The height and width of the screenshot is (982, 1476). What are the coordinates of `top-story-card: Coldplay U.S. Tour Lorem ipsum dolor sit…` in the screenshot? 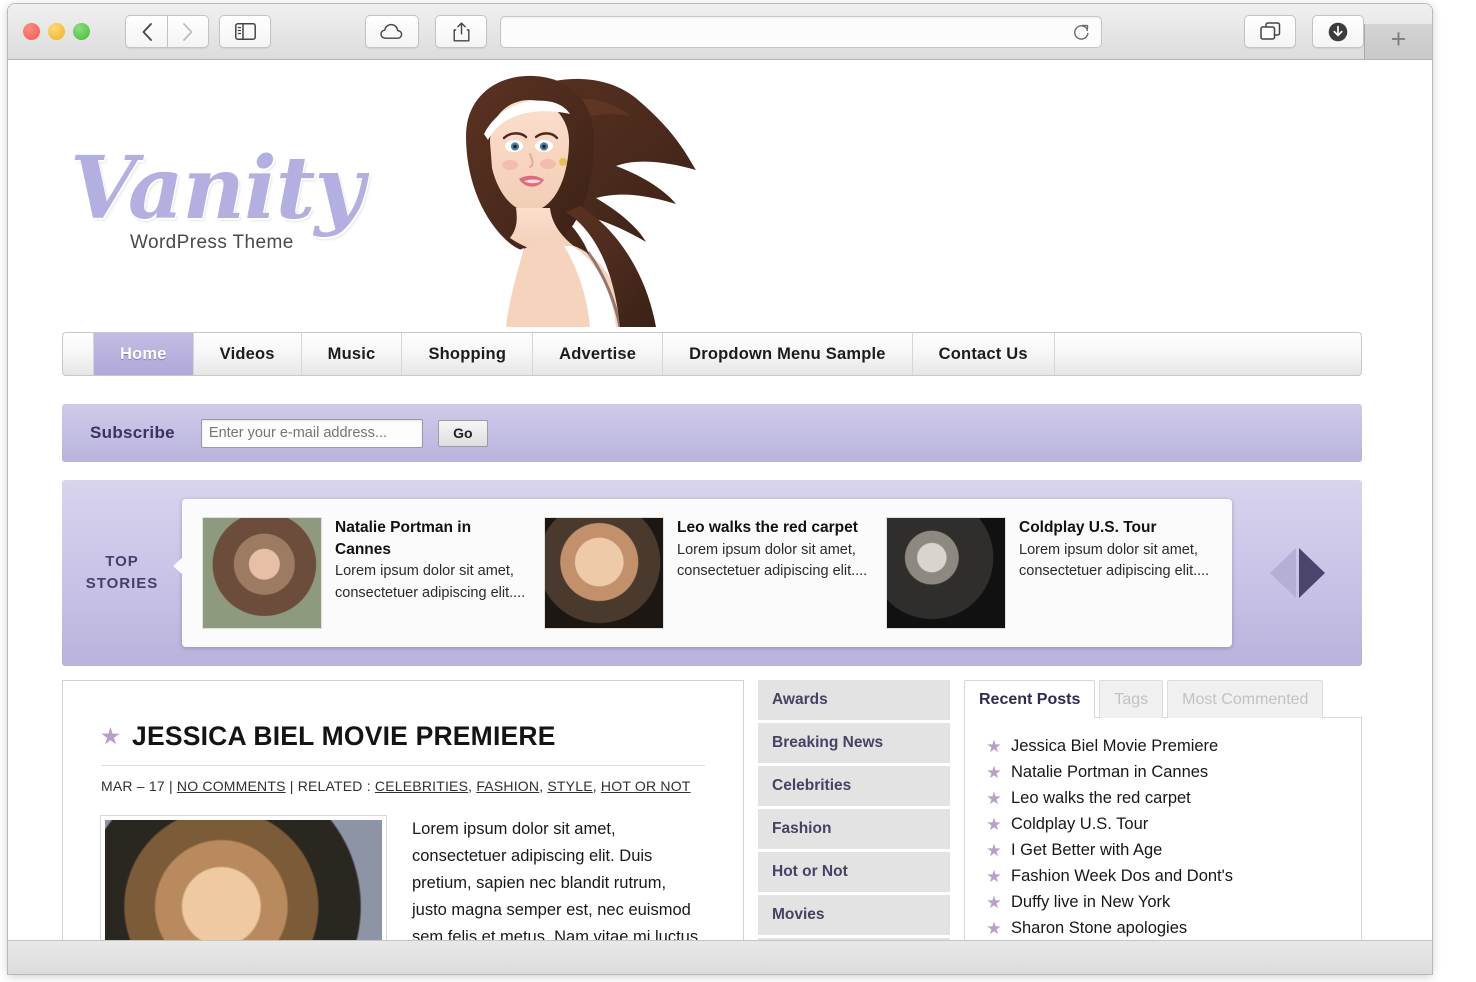 It's located at (1049, 573).